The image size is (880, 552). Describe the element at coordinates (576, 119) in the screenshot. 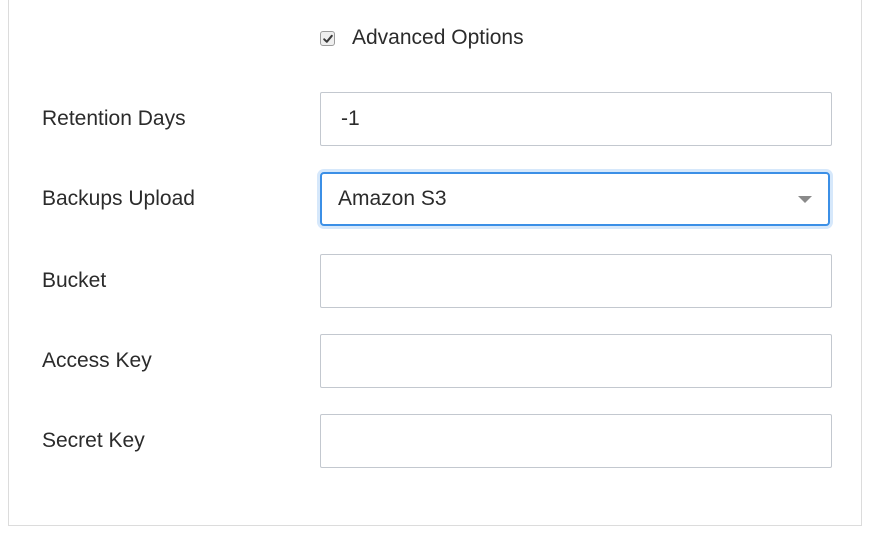

I see `retention-days-input` at that location.